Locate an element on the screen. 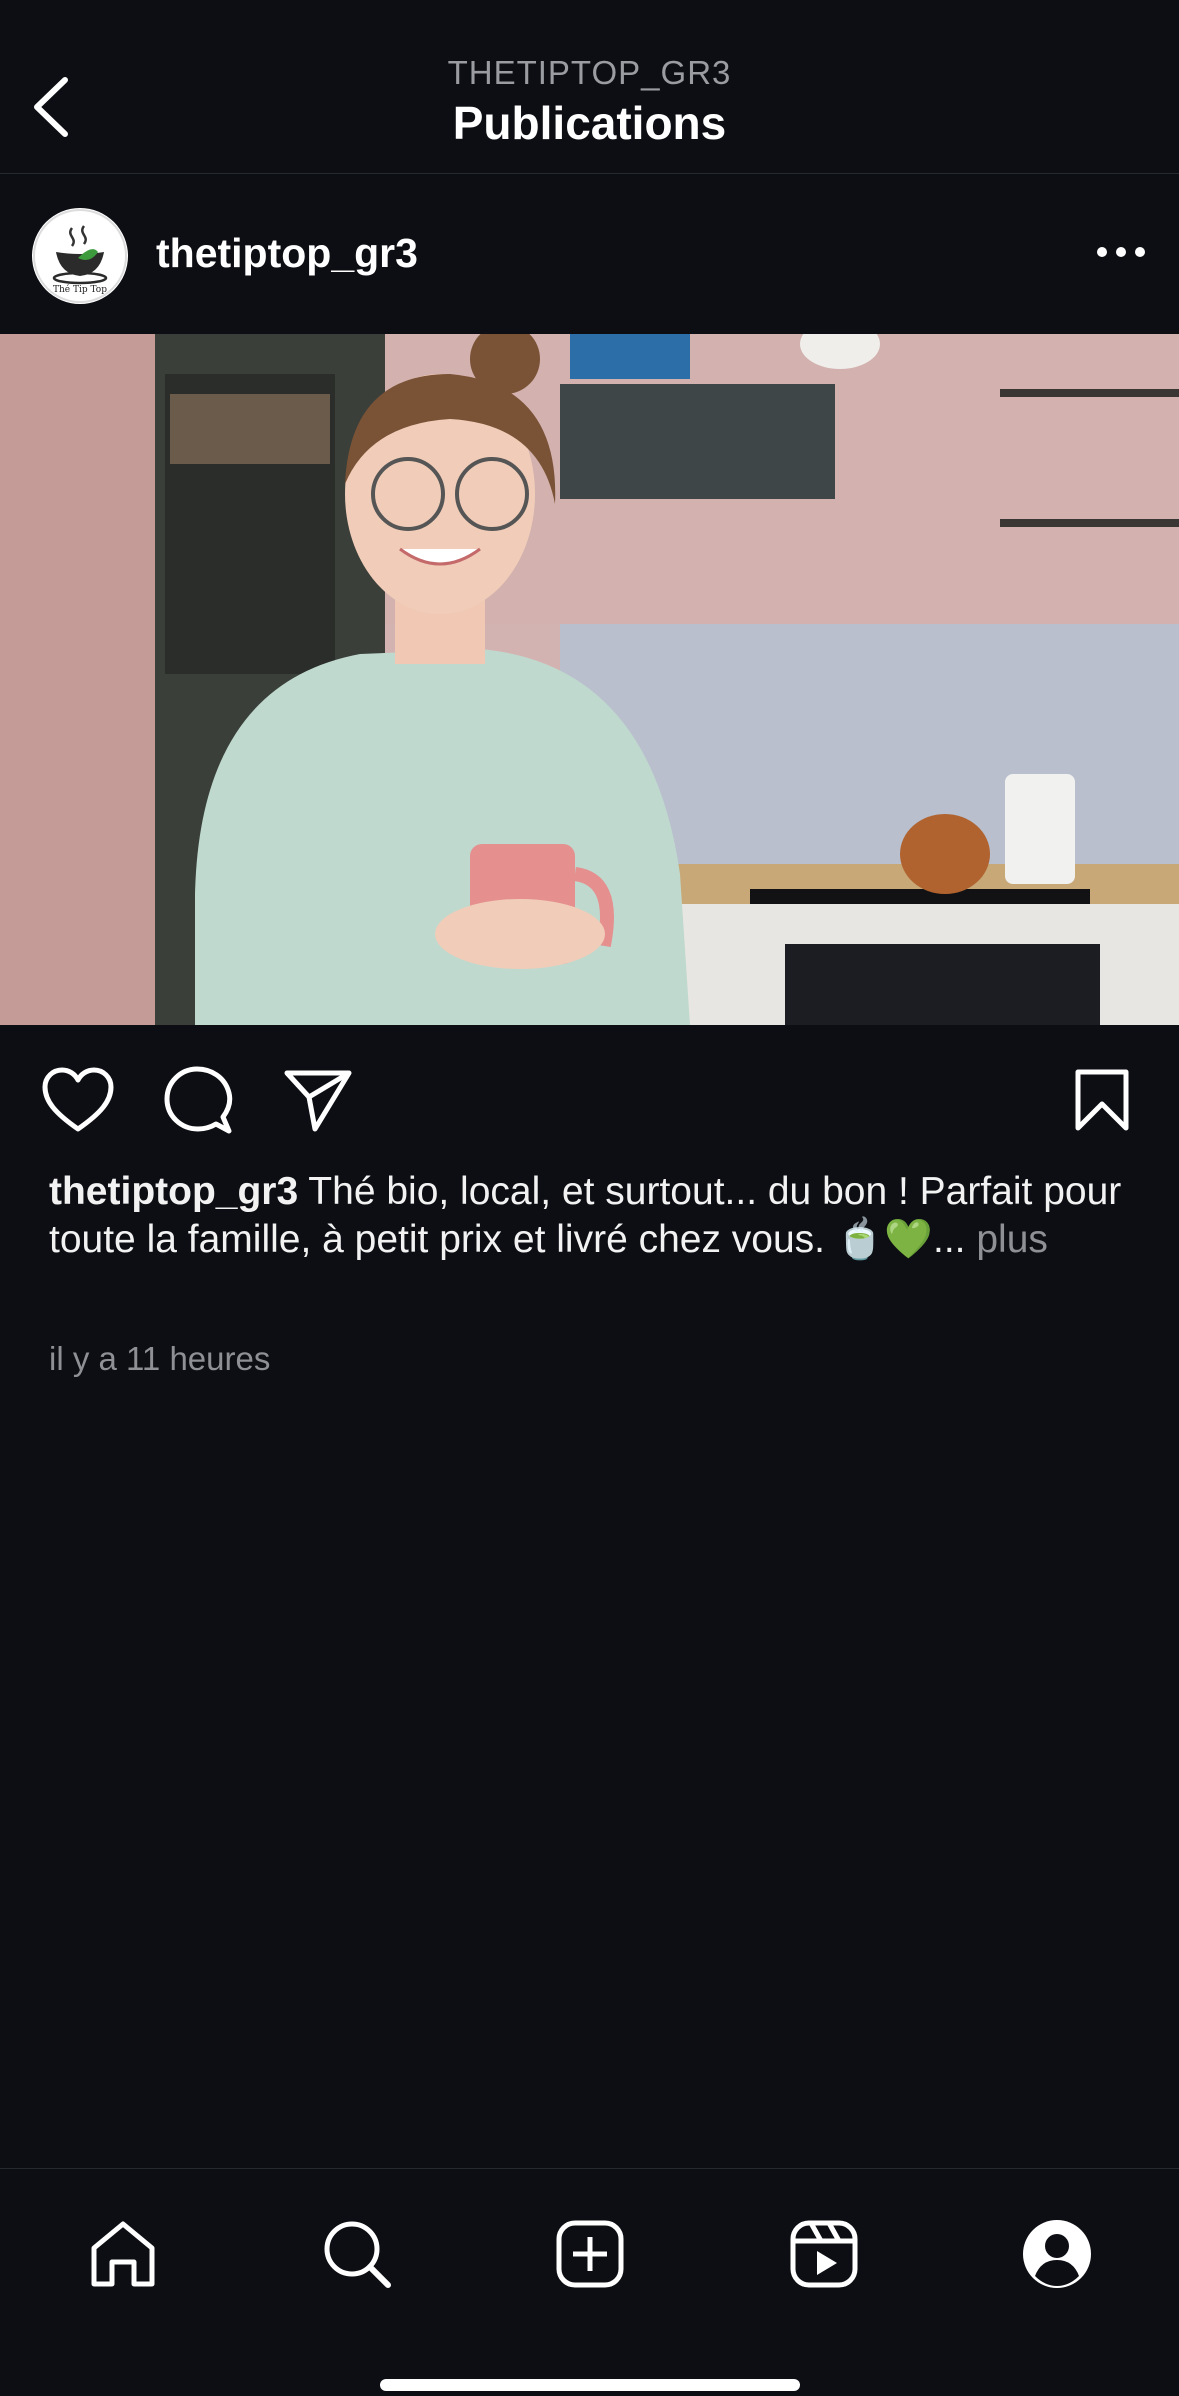 The width and height of the screenshot is (1179, 2396). nav-profile is located at coordinates (1057, 2254).